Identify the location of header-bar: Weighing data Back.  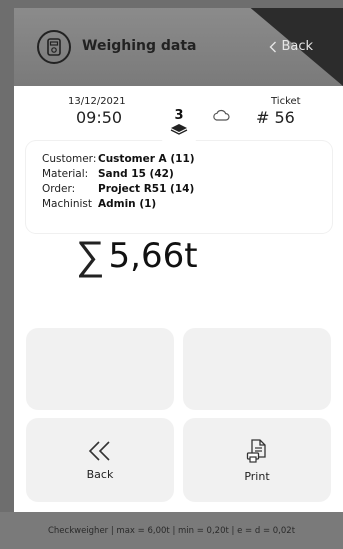
(178, 47).